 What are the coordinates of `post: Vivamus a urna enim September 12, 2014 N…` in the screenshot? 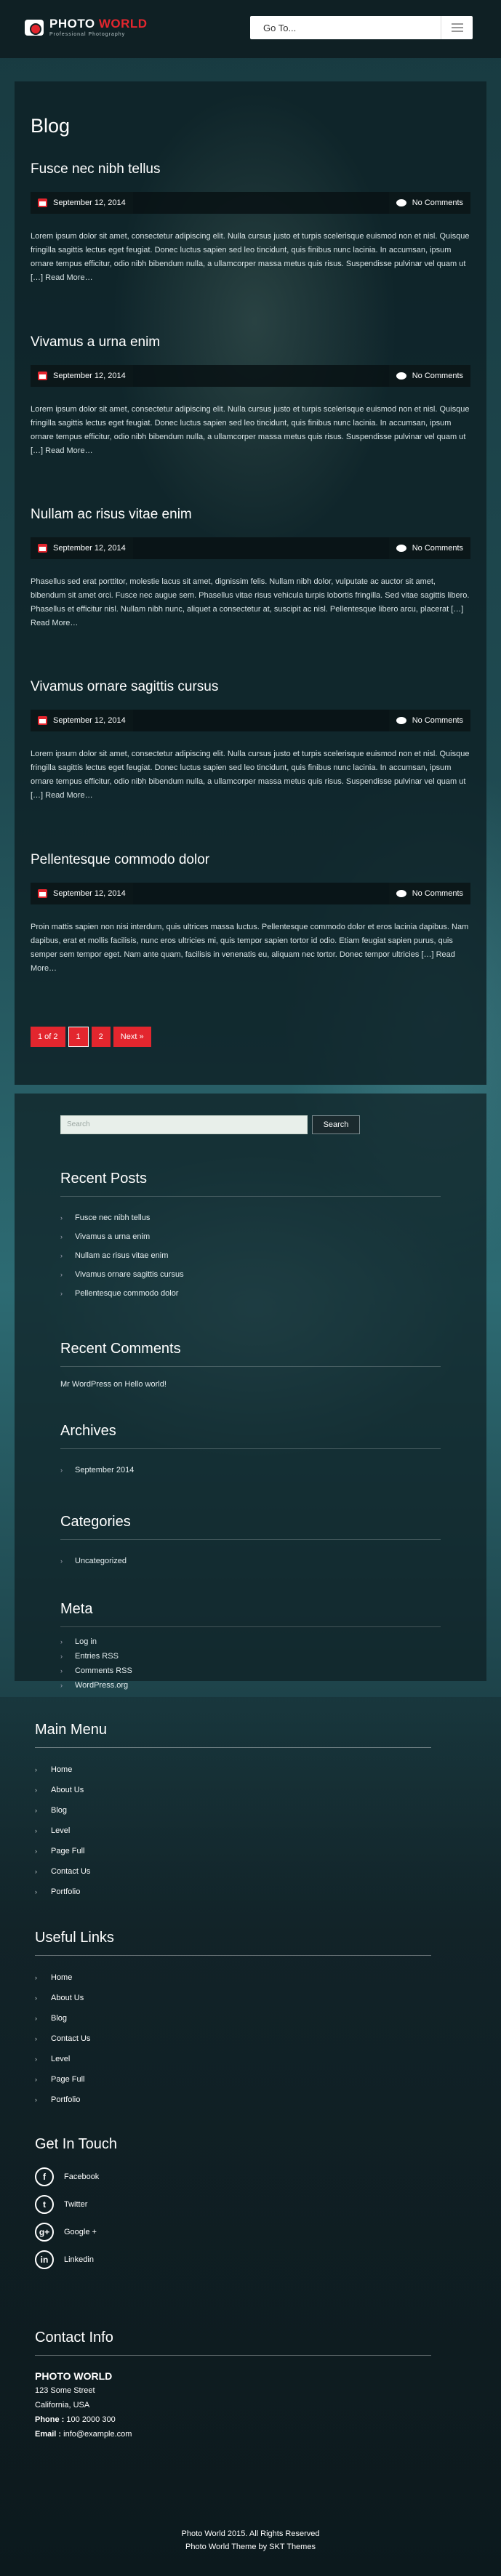 It's located at (251, 396).